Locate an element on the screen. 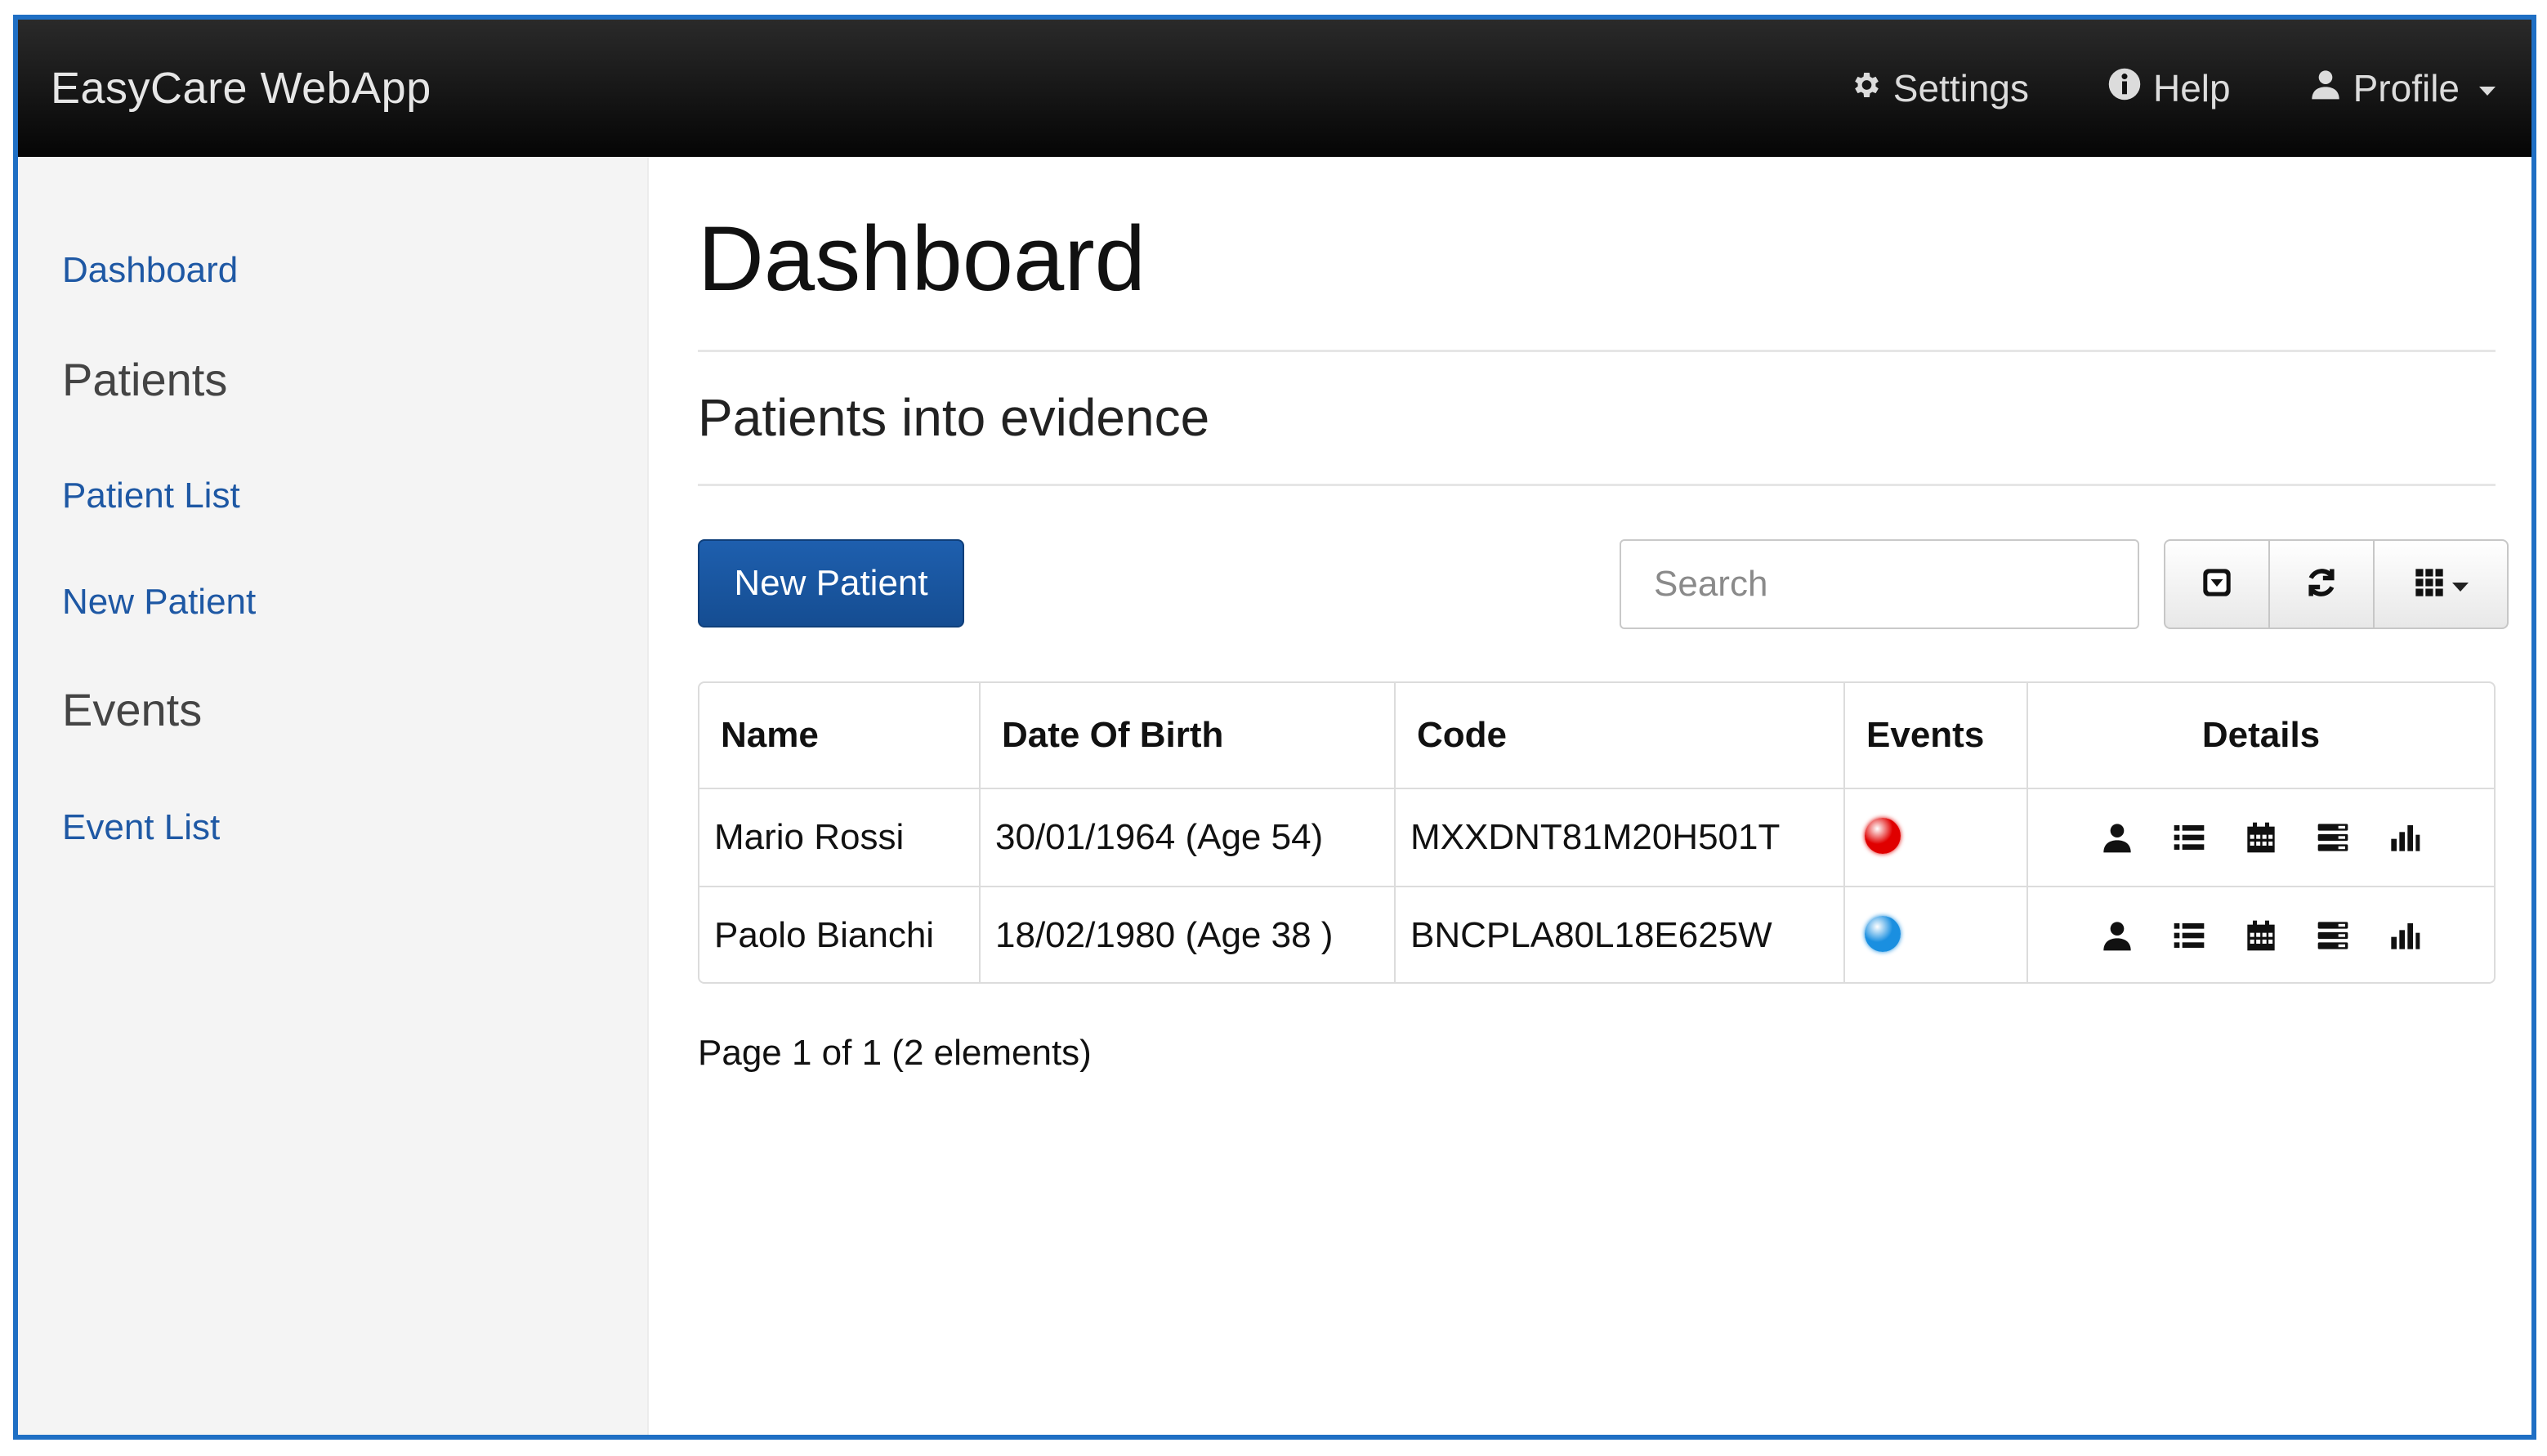 The height and width of the screenshot is (1456, 2547). table-header-row: Name Date Of Birth Code Events Details is located at coordinates (1596, 736).